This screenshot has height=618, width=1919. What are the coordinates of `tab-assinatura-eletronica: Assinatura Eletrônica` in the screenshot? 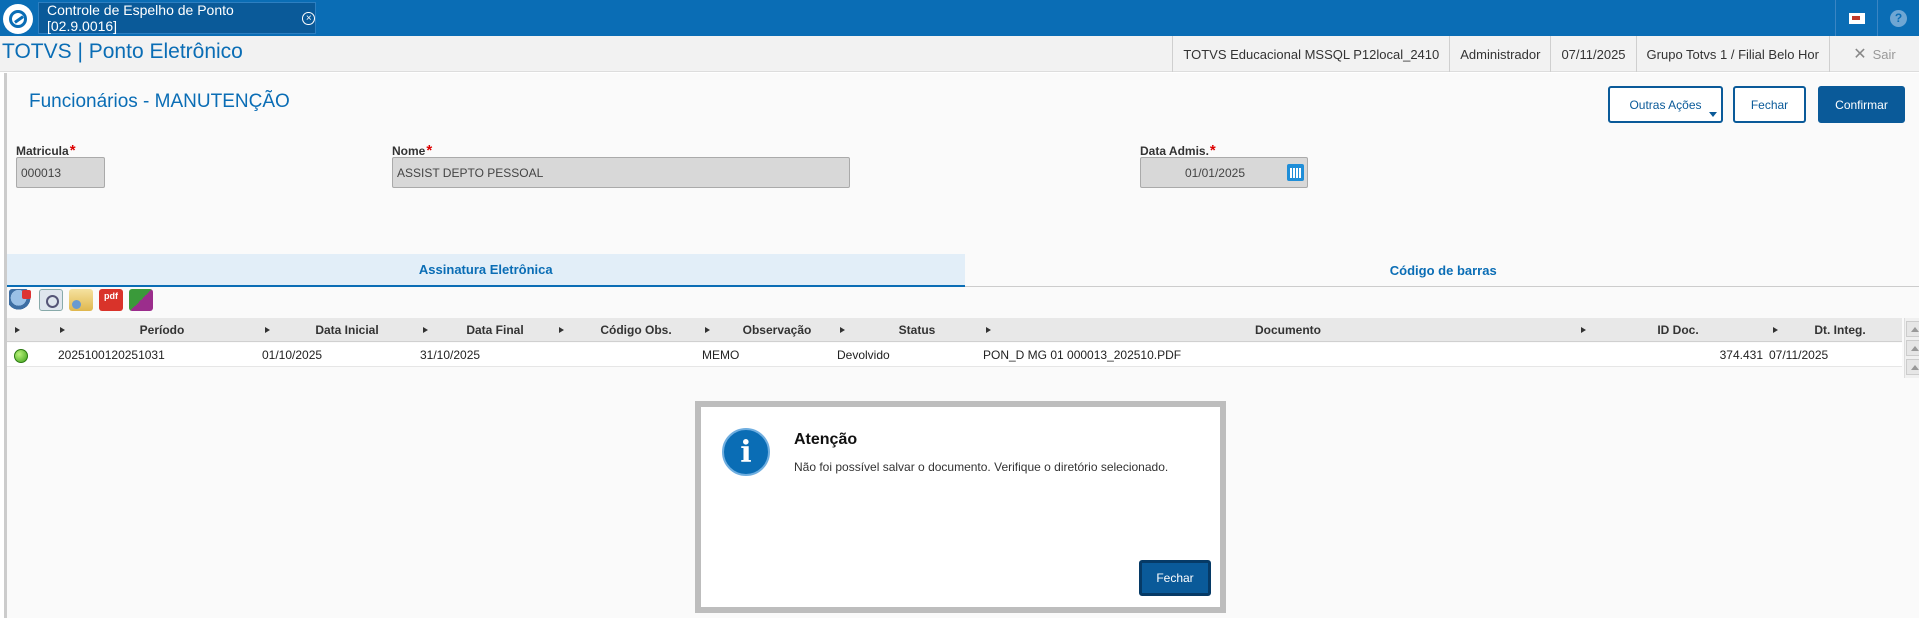 It's located at (486, 270).